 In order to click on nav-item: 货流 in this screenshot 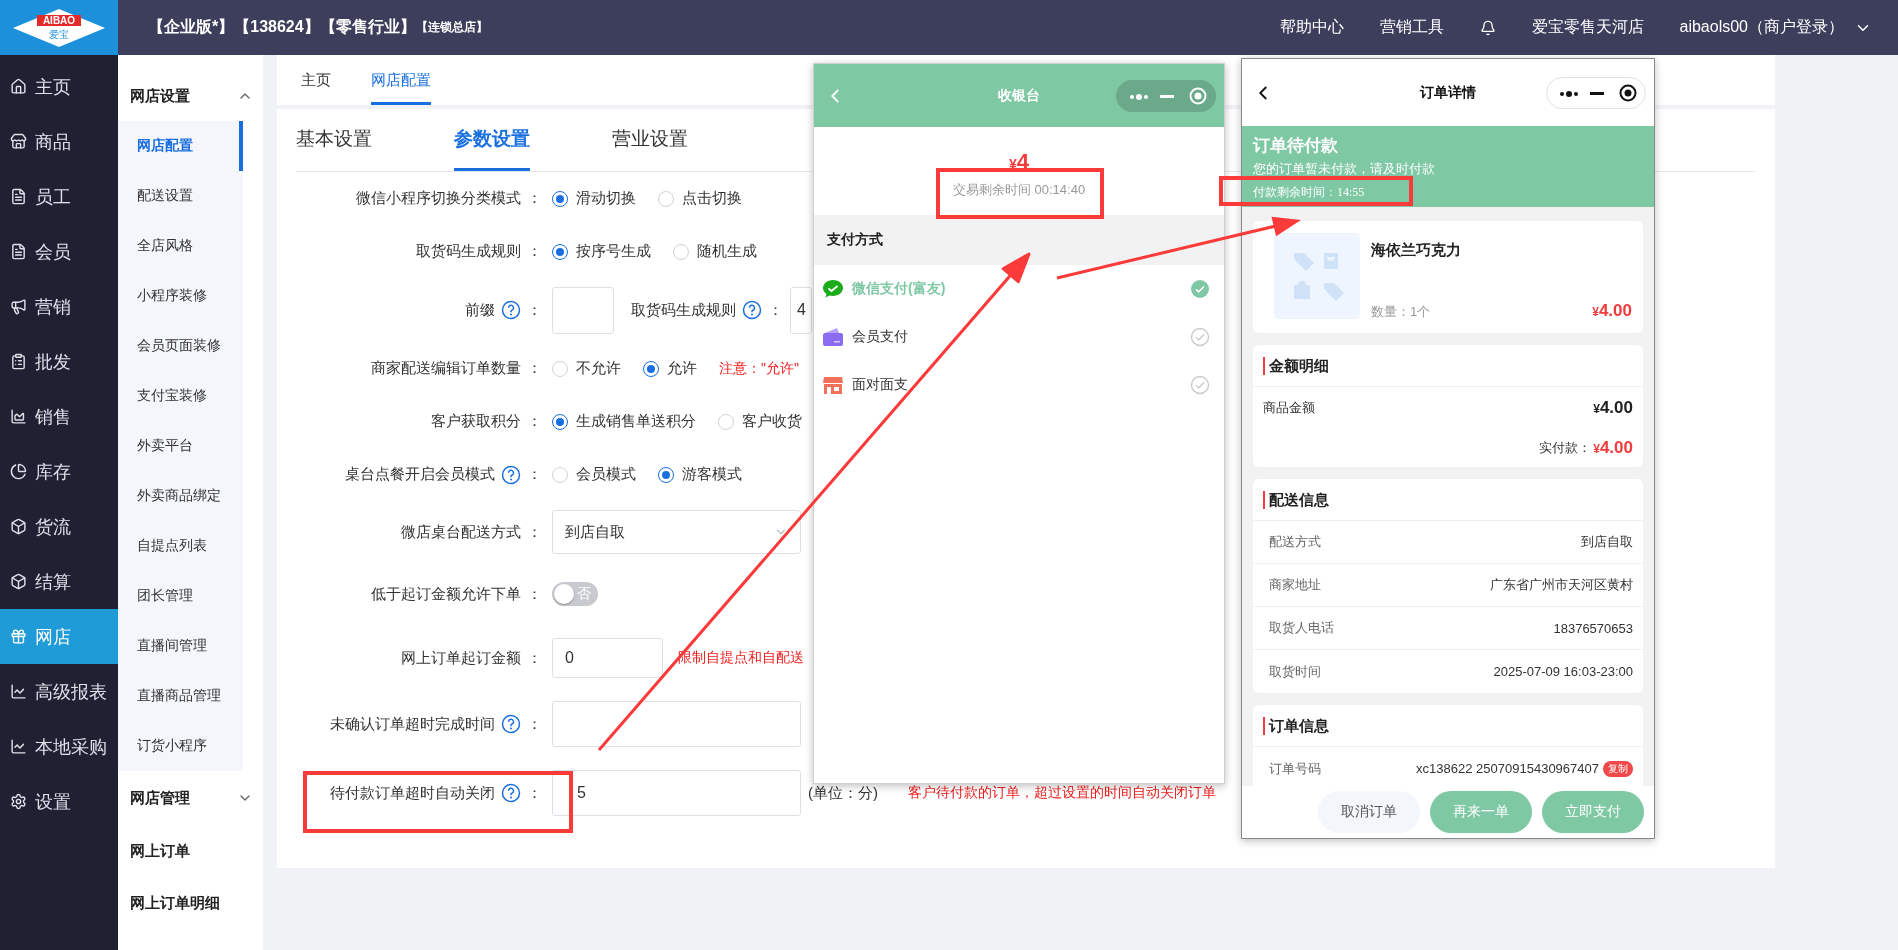, I will do `click(59, 526)`.